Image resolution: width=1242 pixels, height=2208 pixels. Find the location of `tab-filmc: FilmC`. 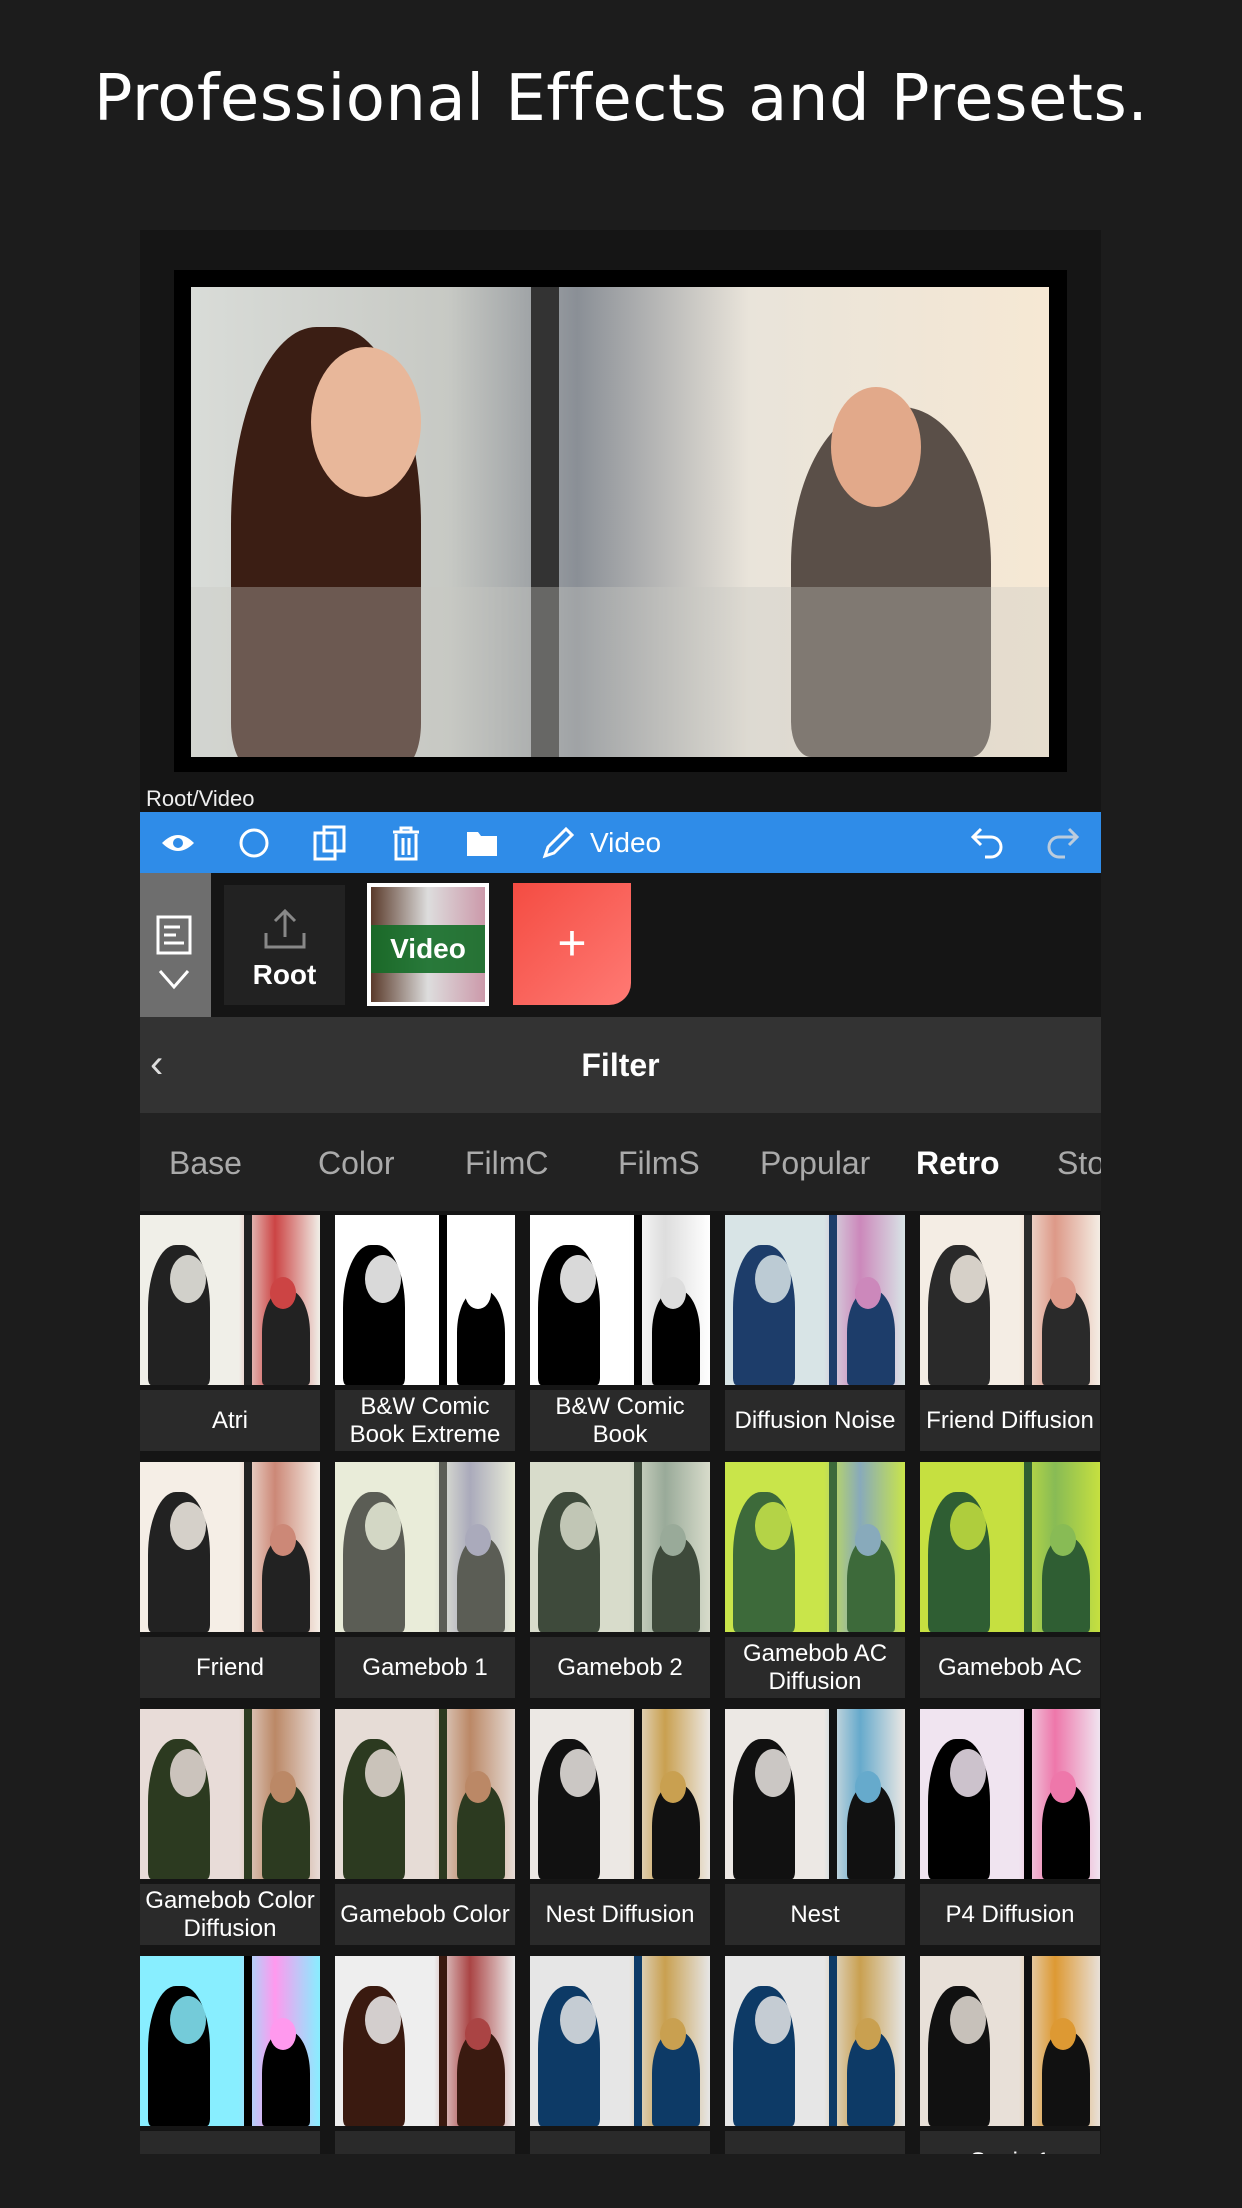

tab-filmc: FilmC is located at coordinates (507, 1163).